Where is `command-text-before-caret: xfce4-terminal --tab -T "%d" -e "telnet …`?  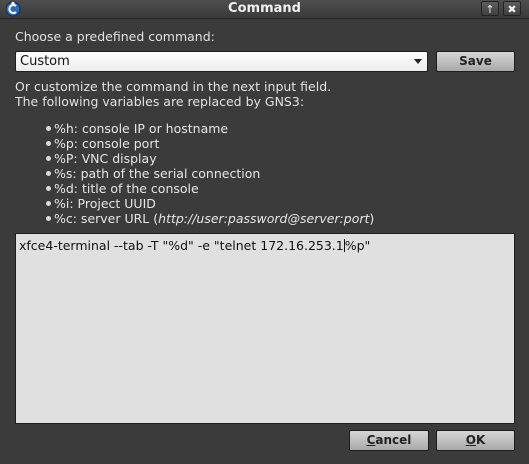
command-text-before-caret: xfce4-terminal --tab -T "%d" -e "telnet … is located at coordinates (181, 245).